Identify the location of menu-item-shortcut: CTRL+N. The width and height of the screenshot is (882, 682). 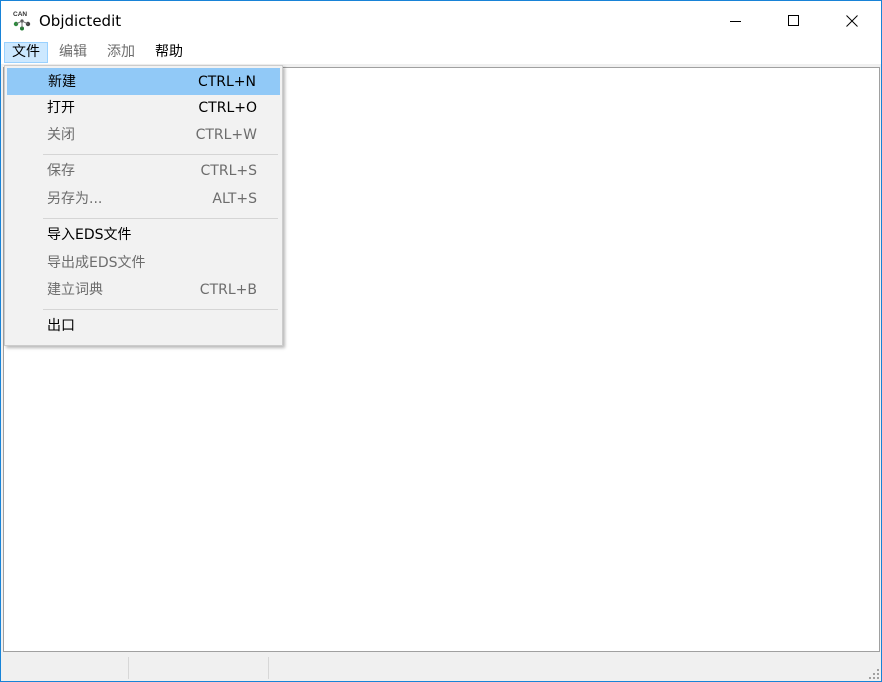
(226, 82).